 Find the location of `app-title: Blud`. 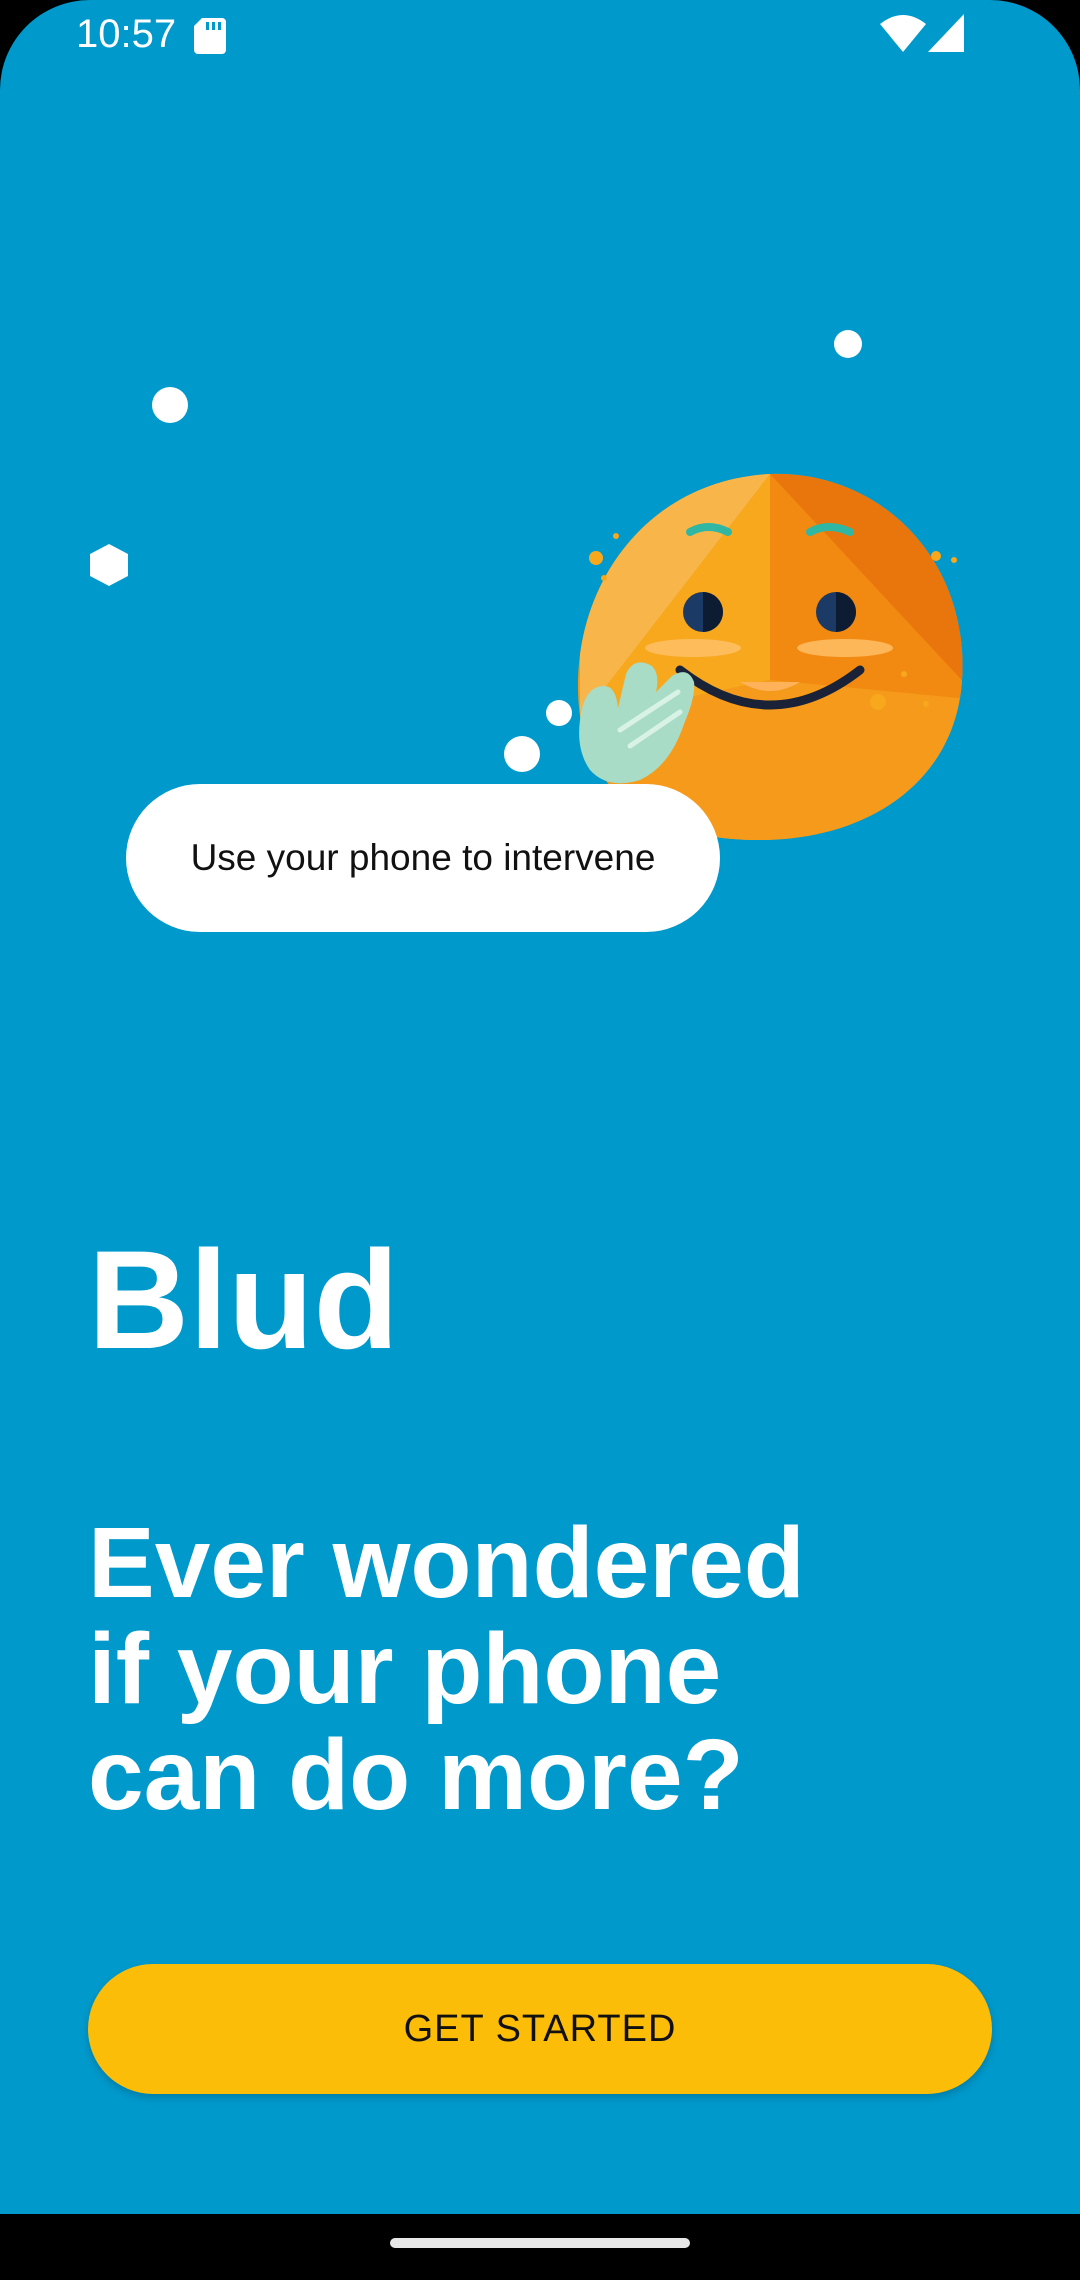

app-title: Blud is located at coordinates (244, 1299).